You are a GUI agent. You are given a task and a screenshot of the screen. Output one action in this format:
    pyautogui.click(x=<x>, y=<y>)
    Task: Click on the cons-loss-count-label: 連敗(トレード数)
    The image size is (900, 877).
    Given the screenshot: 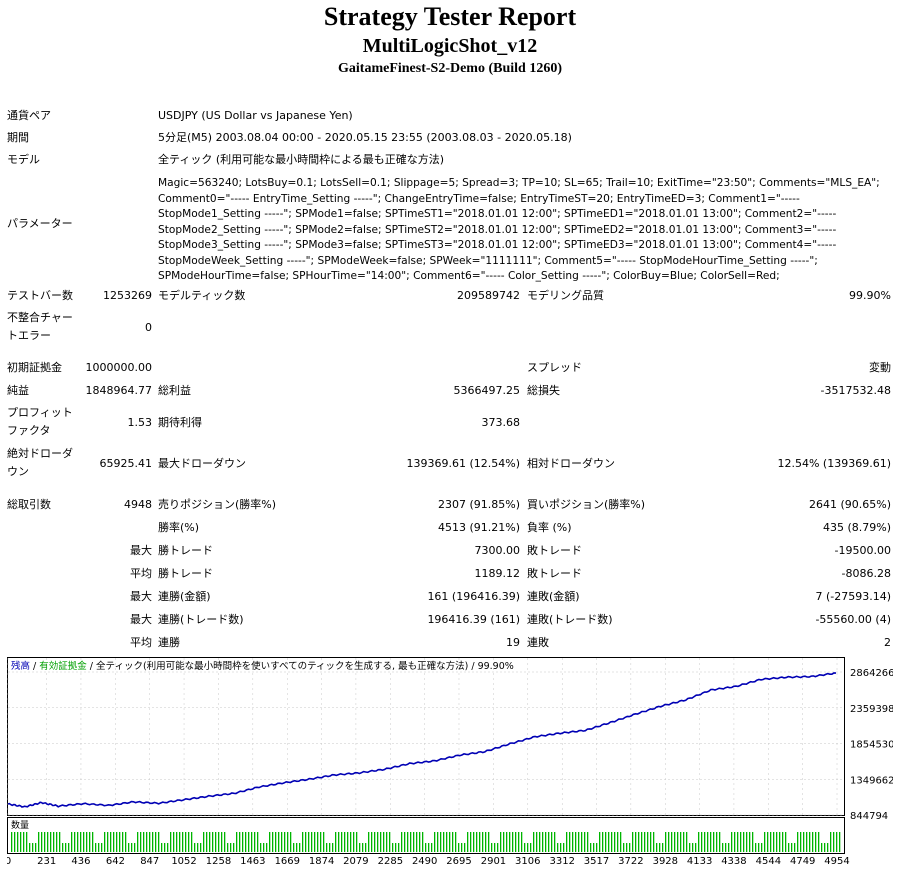 What is the action you would take?
    pyautogui.click(x=570, y=619)
    